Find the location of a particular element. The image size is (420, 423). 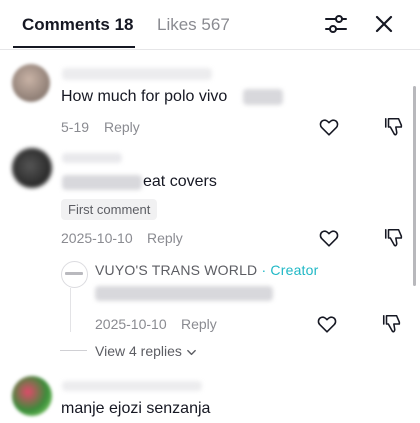

scrollbar is located at coordinates (414, 186).